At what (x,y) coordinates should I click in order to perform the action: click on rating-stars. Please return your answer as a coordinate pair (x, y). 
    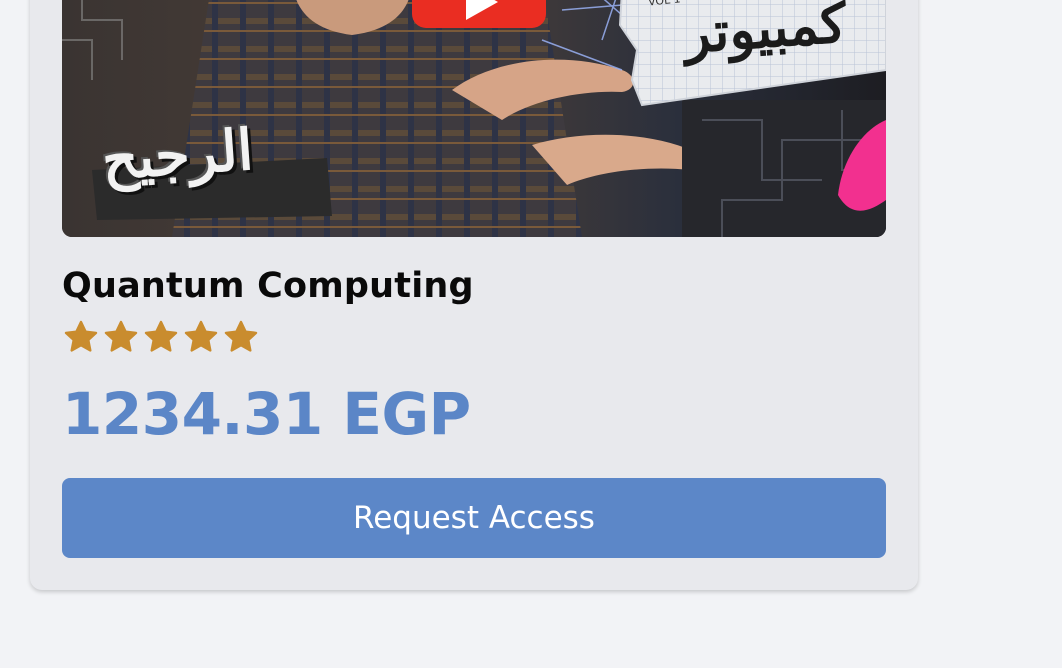
    Looking at the image, I should click on (161, 338).